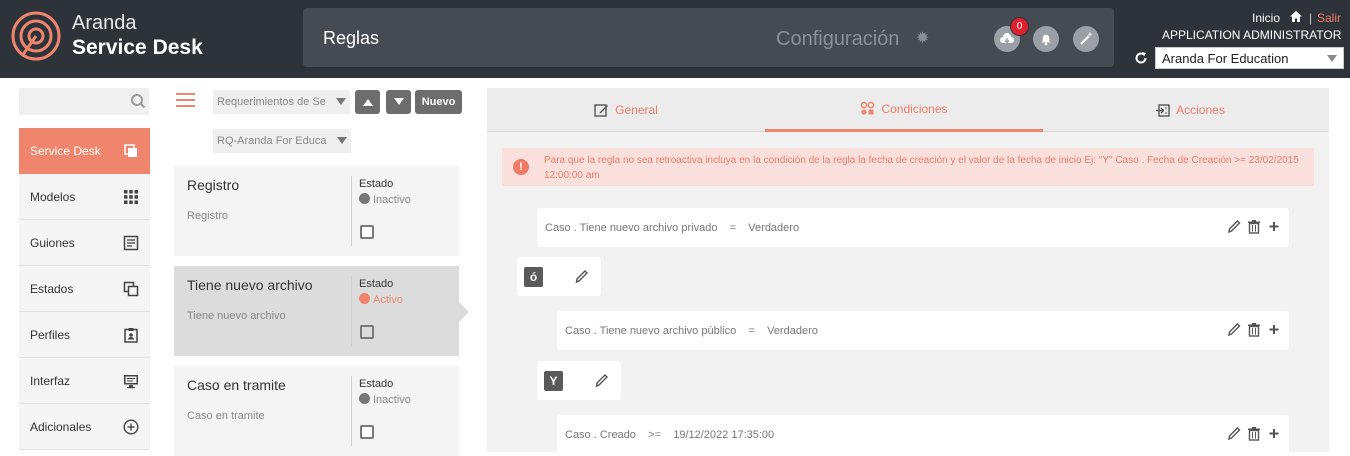 This screenshot has width=1350, height=456. Describe the element at coordinates (84, 243) in the screenshot. I see `sidebar-item-guiones: Guiones` at that location.